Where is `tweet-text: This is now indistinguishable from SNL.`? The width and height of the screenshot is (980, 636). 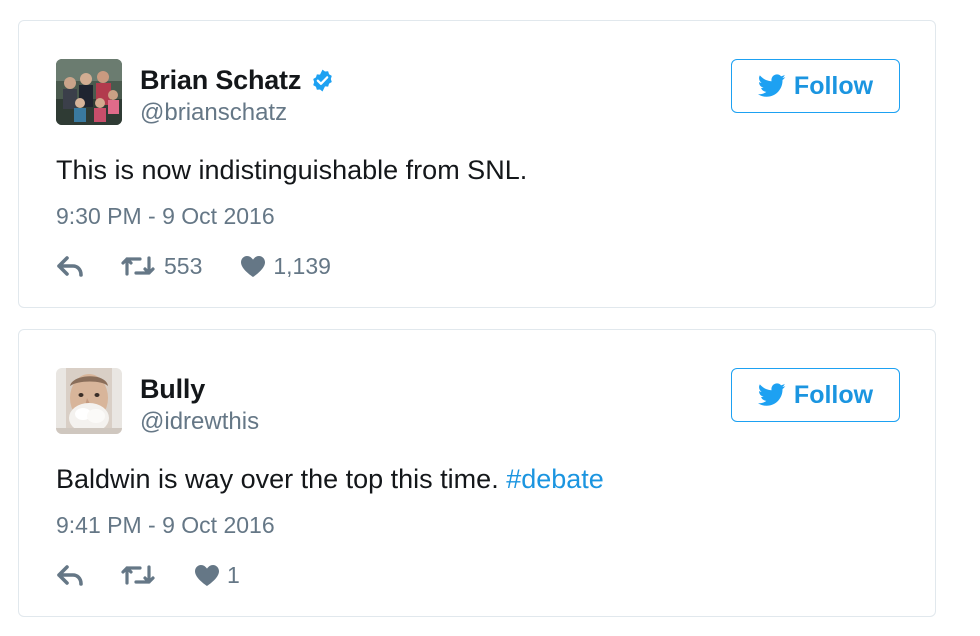
tweet-text: This is now indistinguishable from SNL. is located at coordinates (291, 170).